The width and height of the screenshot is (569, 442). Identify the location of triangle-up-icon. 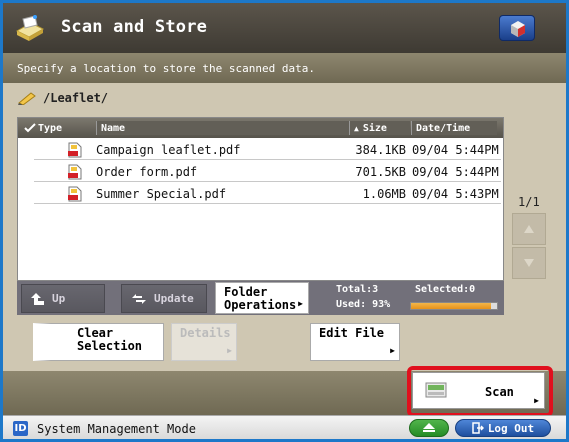
(529, 229).